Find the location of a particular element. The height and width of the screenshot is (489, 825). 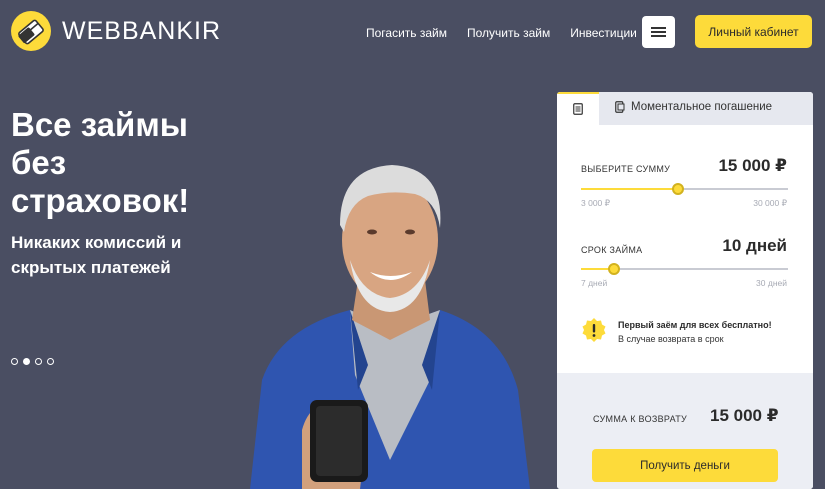

phone-icon is located at coordinates (620, 107).